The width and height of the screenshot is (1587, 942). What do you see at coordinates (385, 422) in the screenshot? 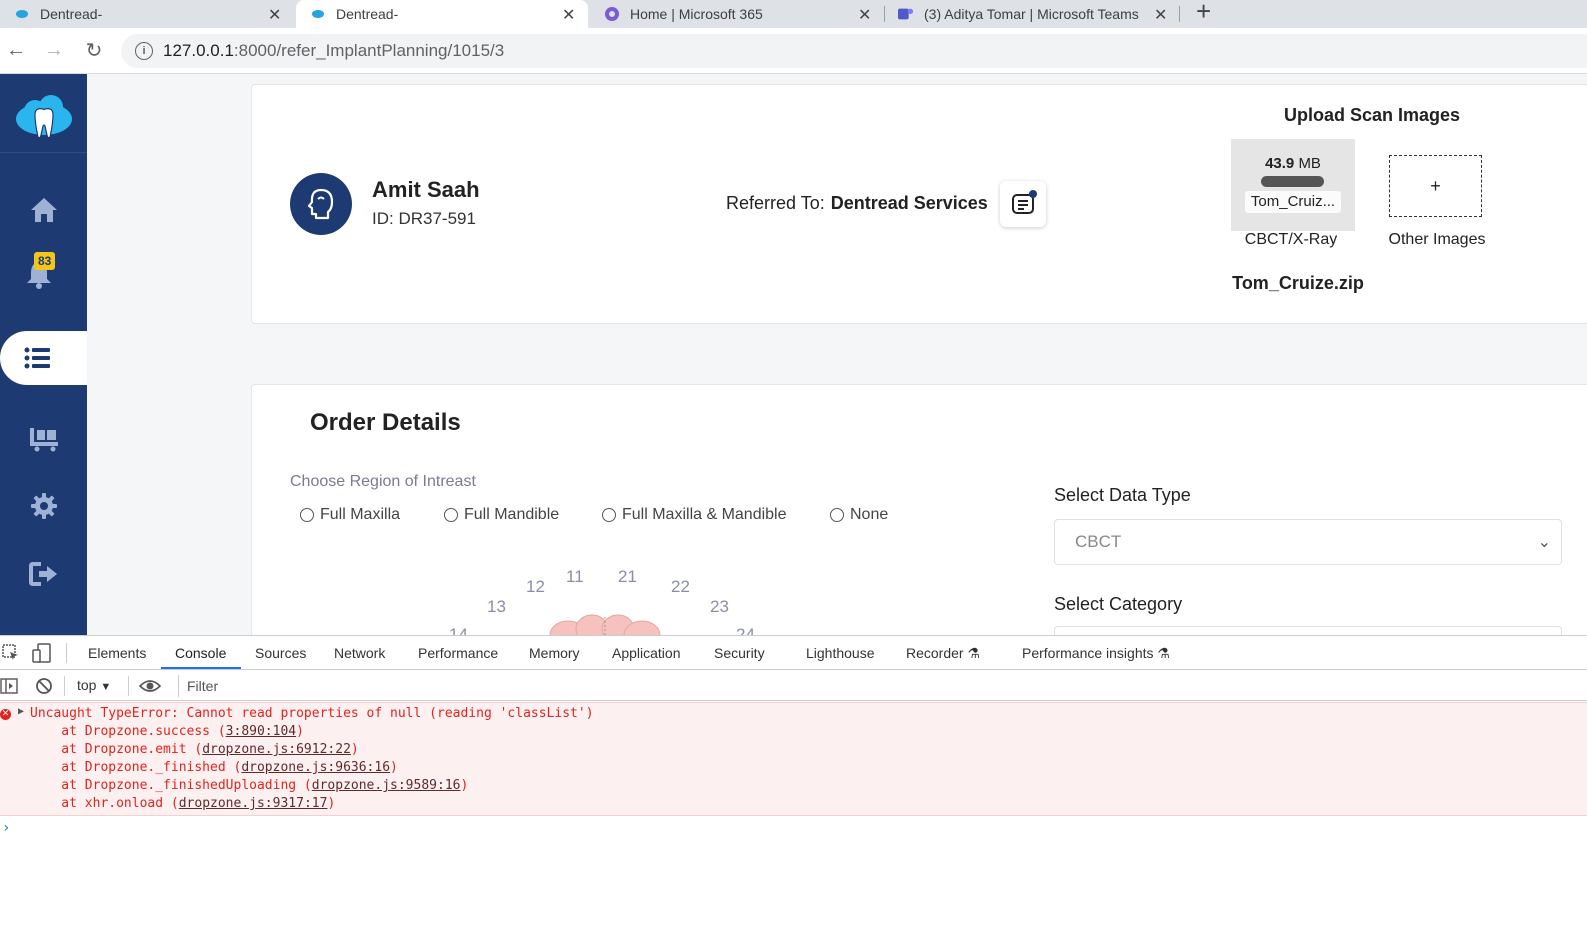
I see `order-details-heading: Order Details` at bounding box center [385, 422].